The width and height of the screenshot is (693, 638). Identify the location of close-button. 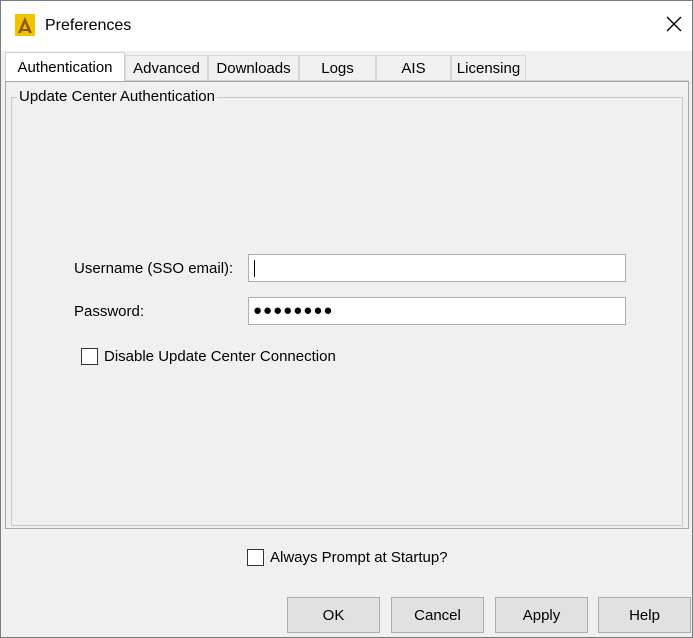
(674, 26).